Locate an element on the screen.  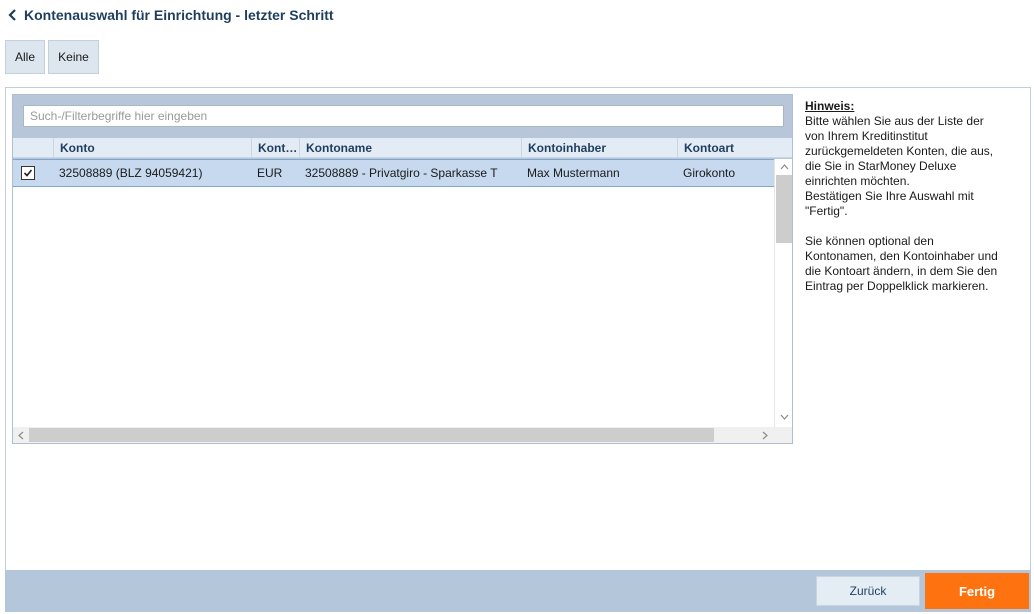
vertical-scroll-thumb is located at coordinates (784, 209).